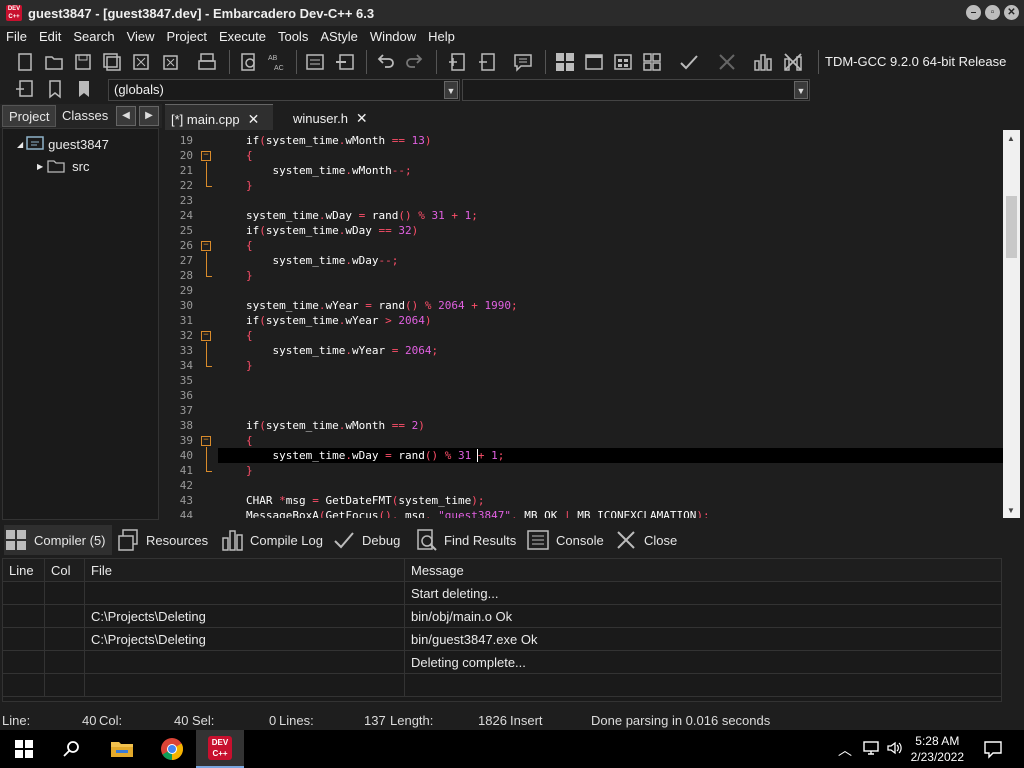  Describe the element at coordinates (1011, 324) in the screenshot. I see `editor-vertical-scrollbar: ▲ ▼` at that location.